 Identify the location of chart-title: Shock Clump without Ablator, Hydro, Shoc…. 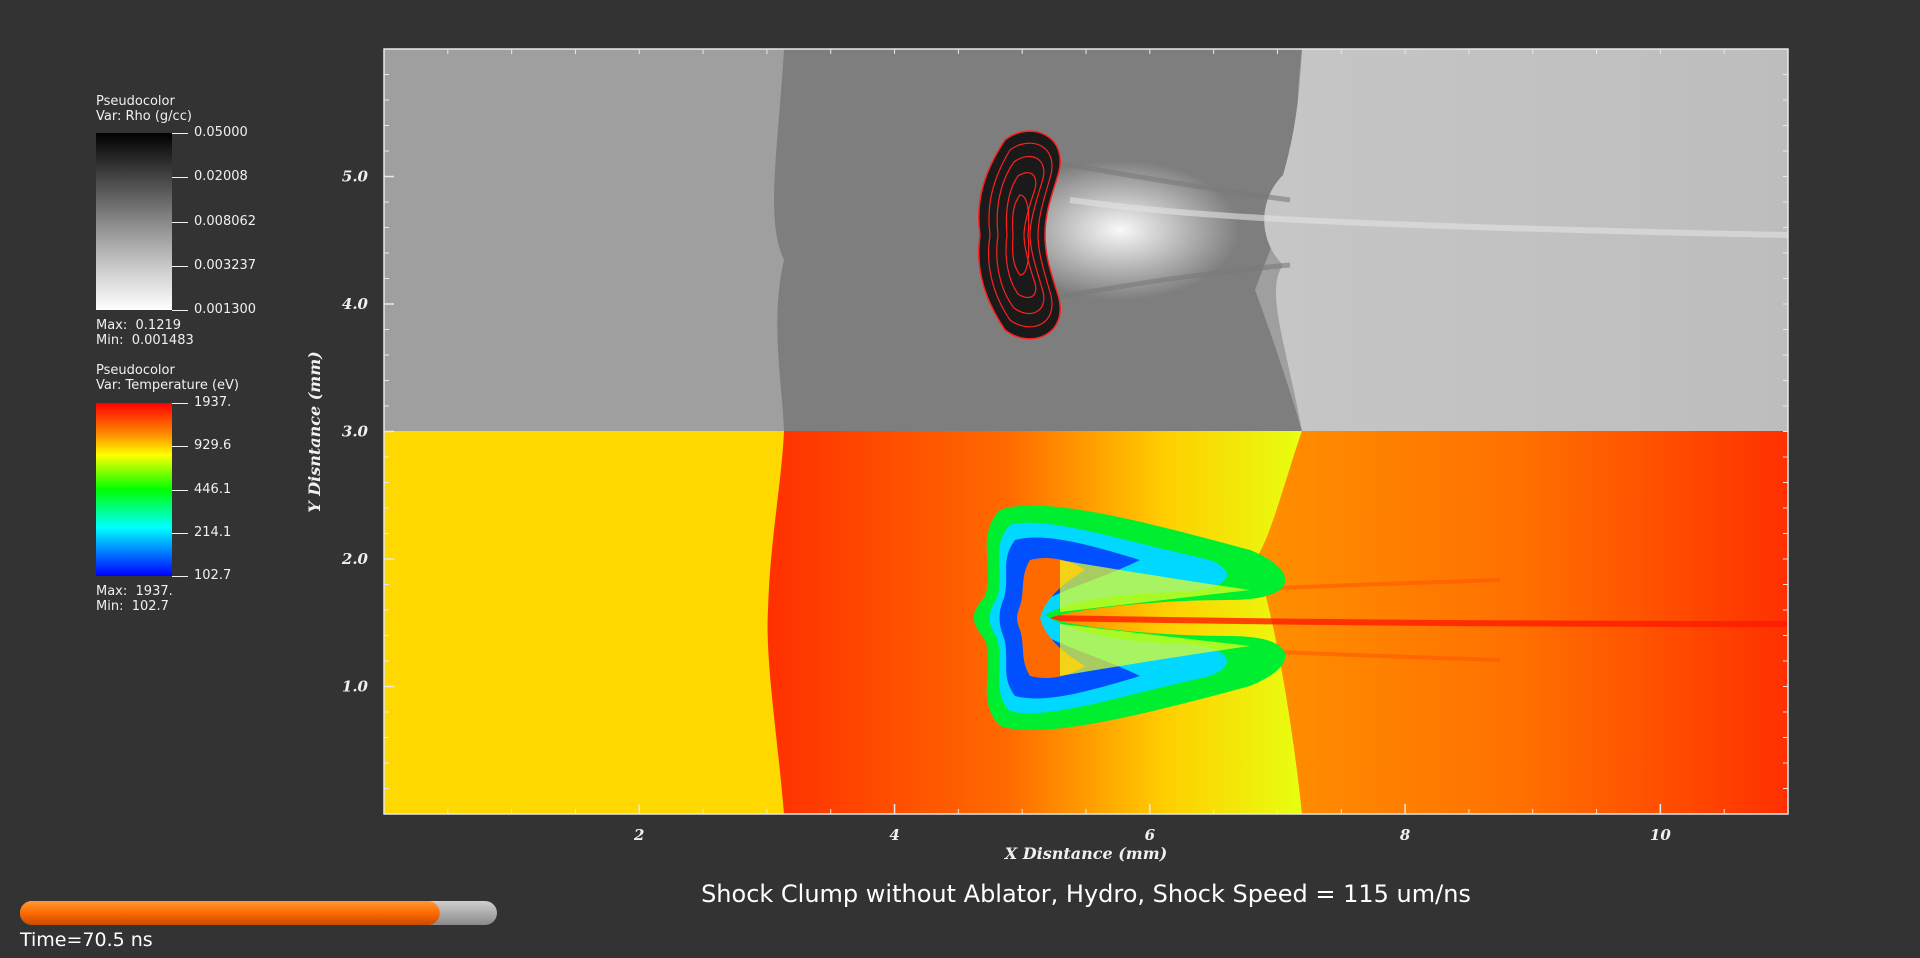
(1086, 894).